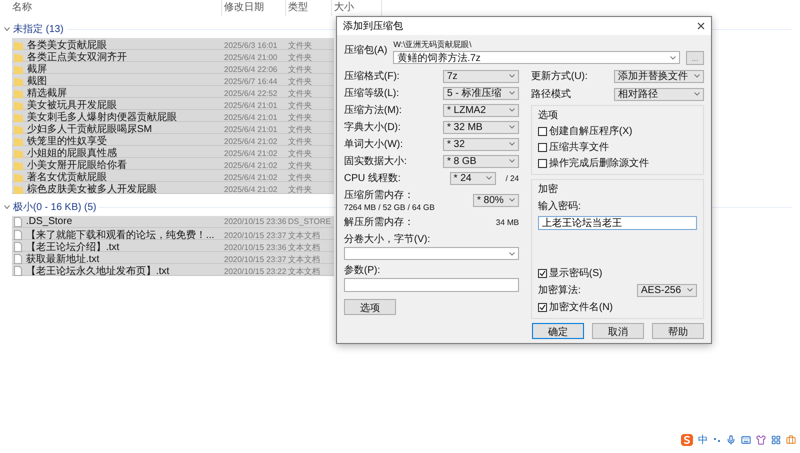 This screenshot has width=800, height=453. I want to click on dropdown: * 8 GB, so click(481, 161).